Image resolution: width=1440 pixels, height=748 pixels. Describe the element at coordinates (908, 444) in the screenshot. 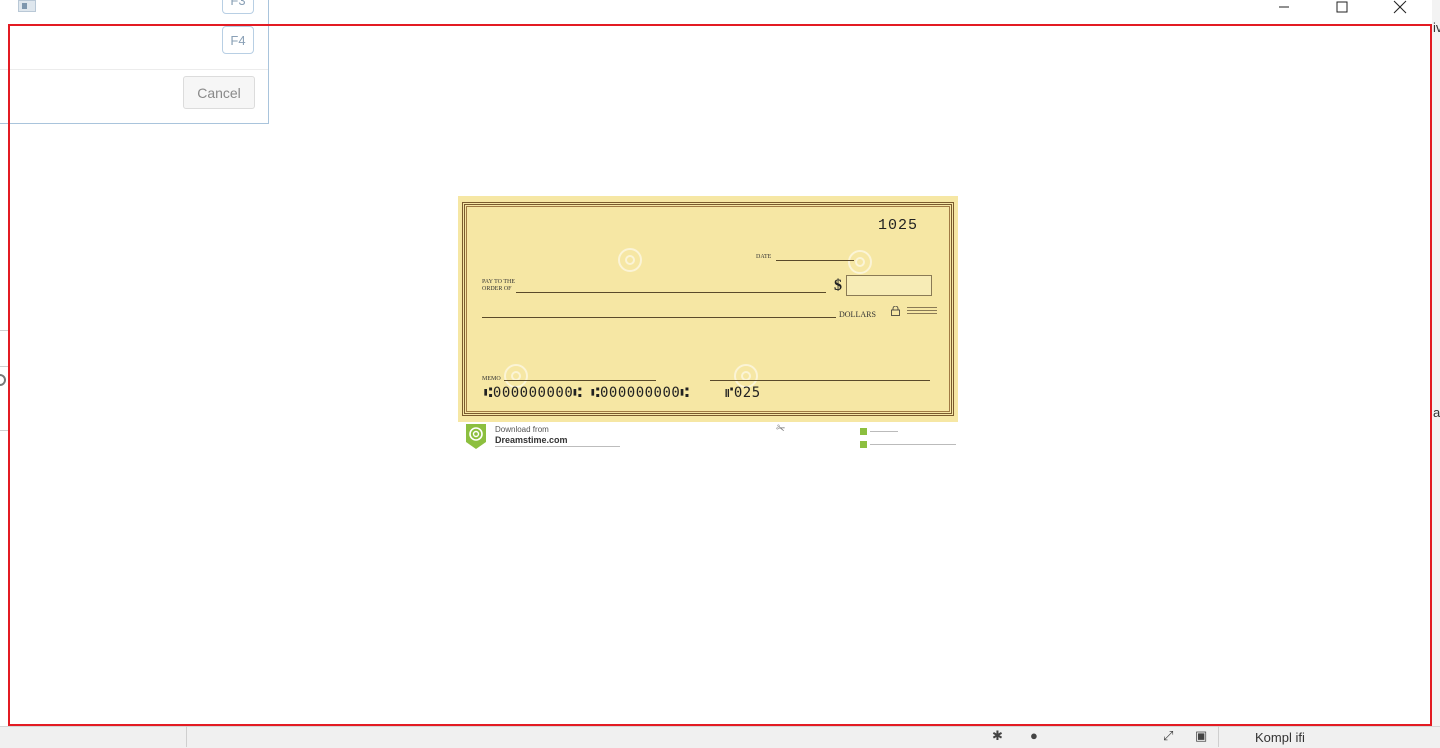

I see `footer-author-badge` at that location.